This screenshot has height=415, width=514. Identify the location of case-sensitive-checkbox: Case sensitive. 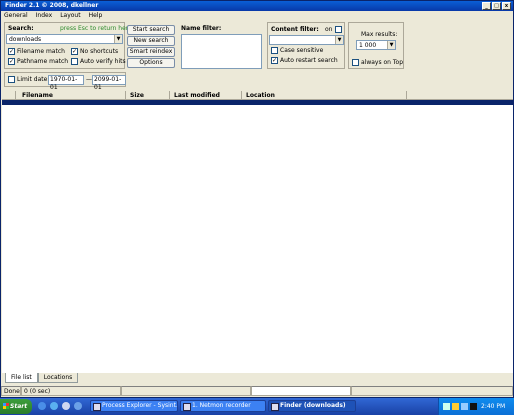
(297, 50).